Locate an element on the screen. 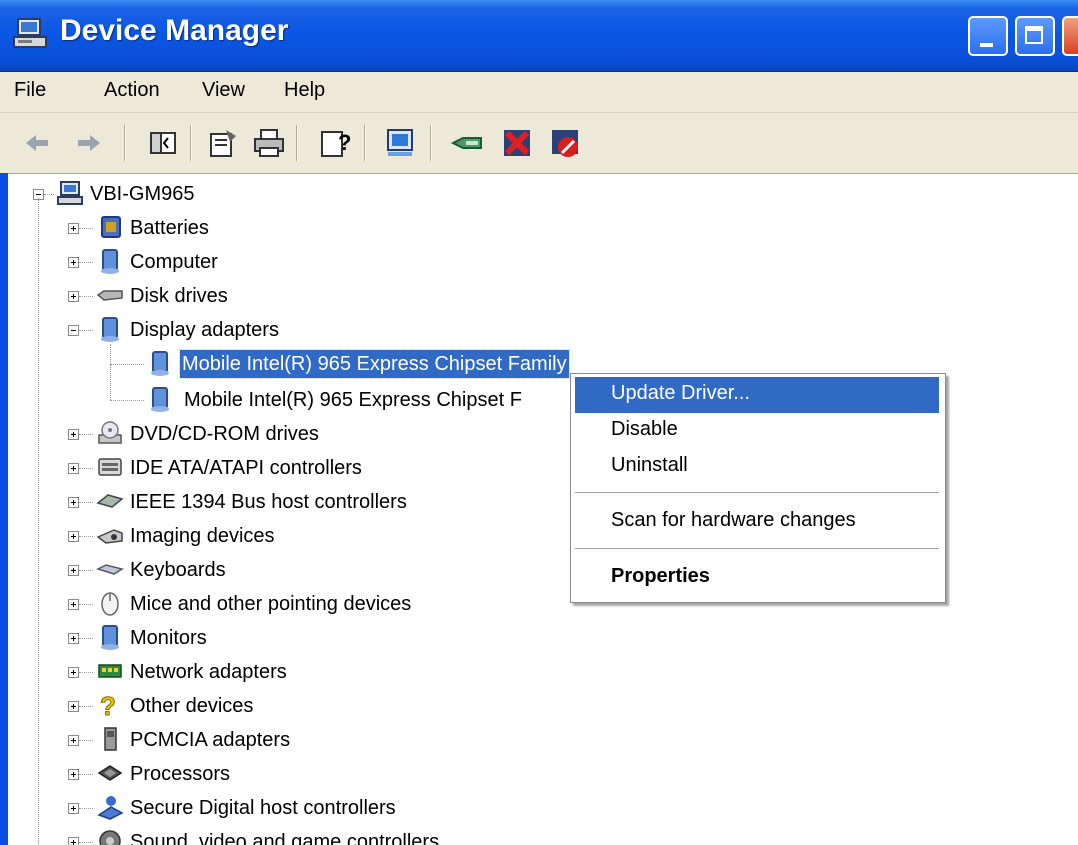  node-label: Network adapters is located at coordinates (208, 672).